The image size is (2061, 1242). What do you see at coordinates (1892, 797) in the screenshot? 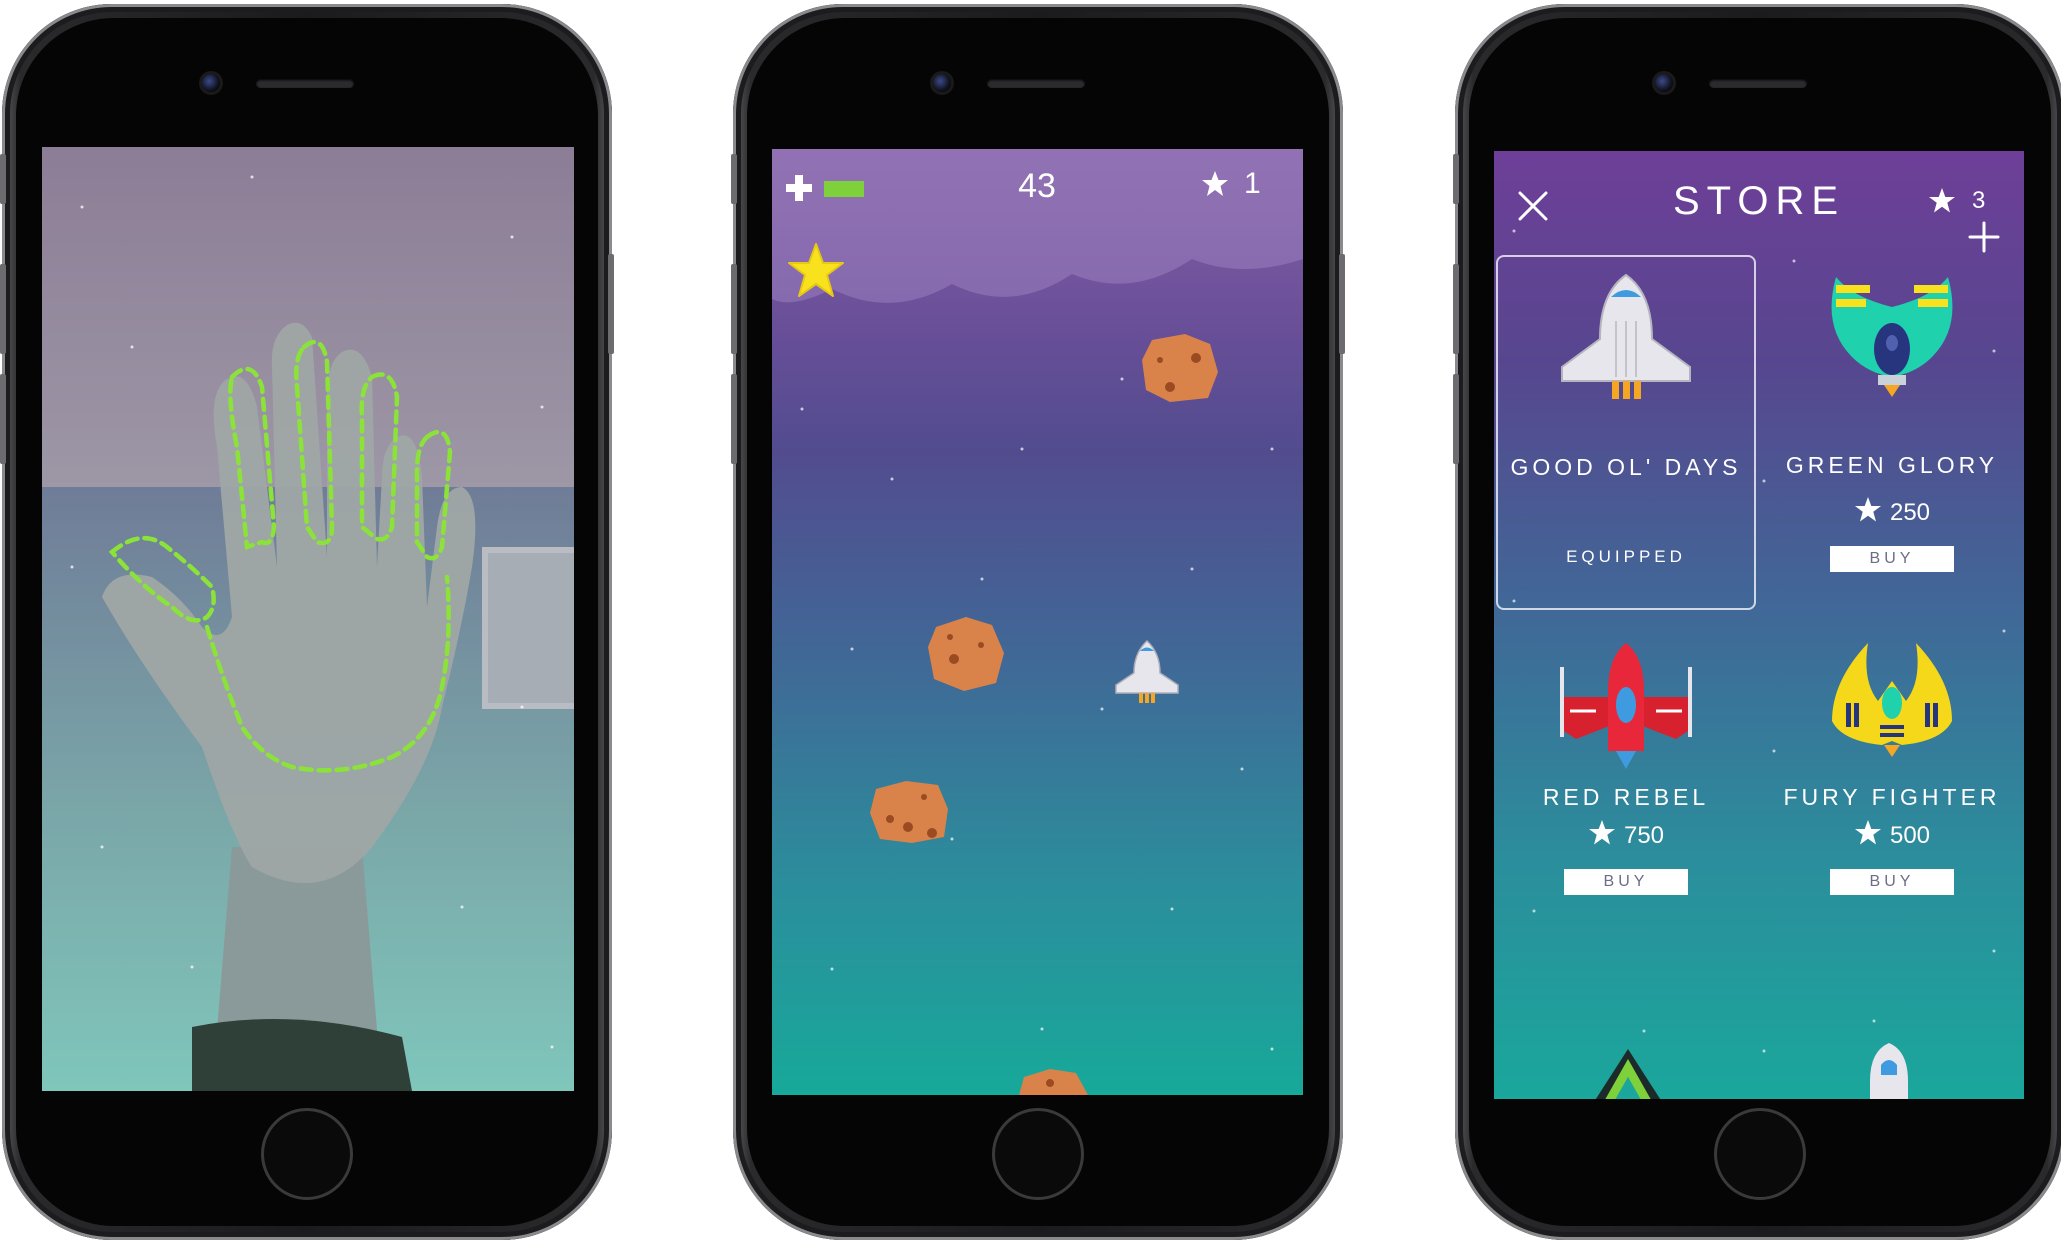
I see `store-item-name: FURY FIGHTER` at bounding box center [1892, 797].